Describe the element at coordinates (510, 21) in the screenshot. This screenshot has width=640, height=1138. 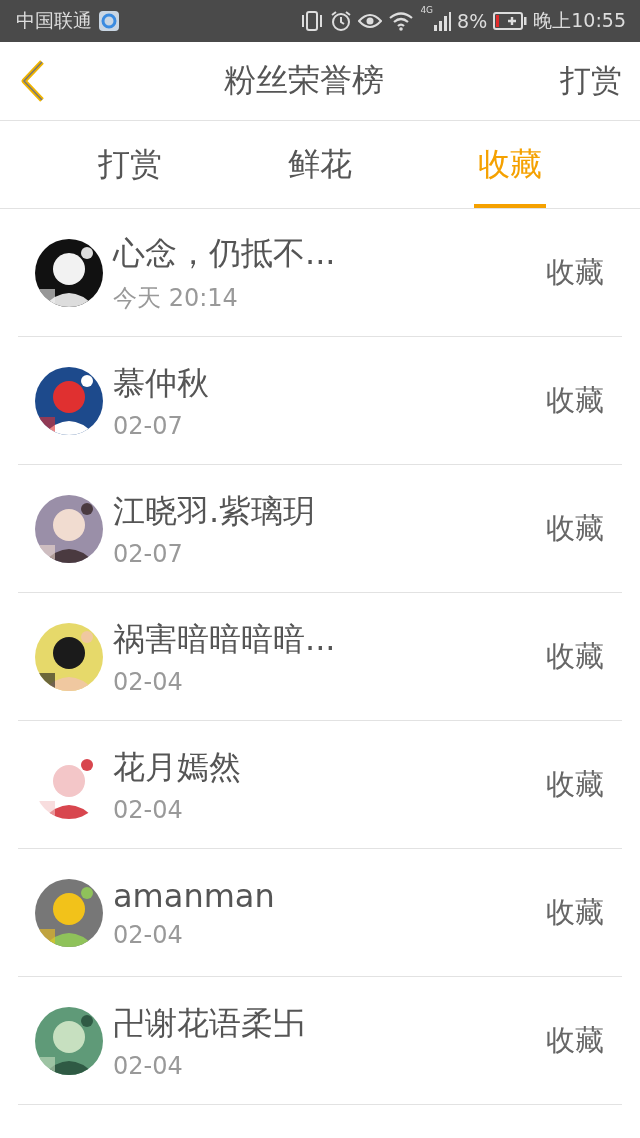
I see `battery-icon` at that location.